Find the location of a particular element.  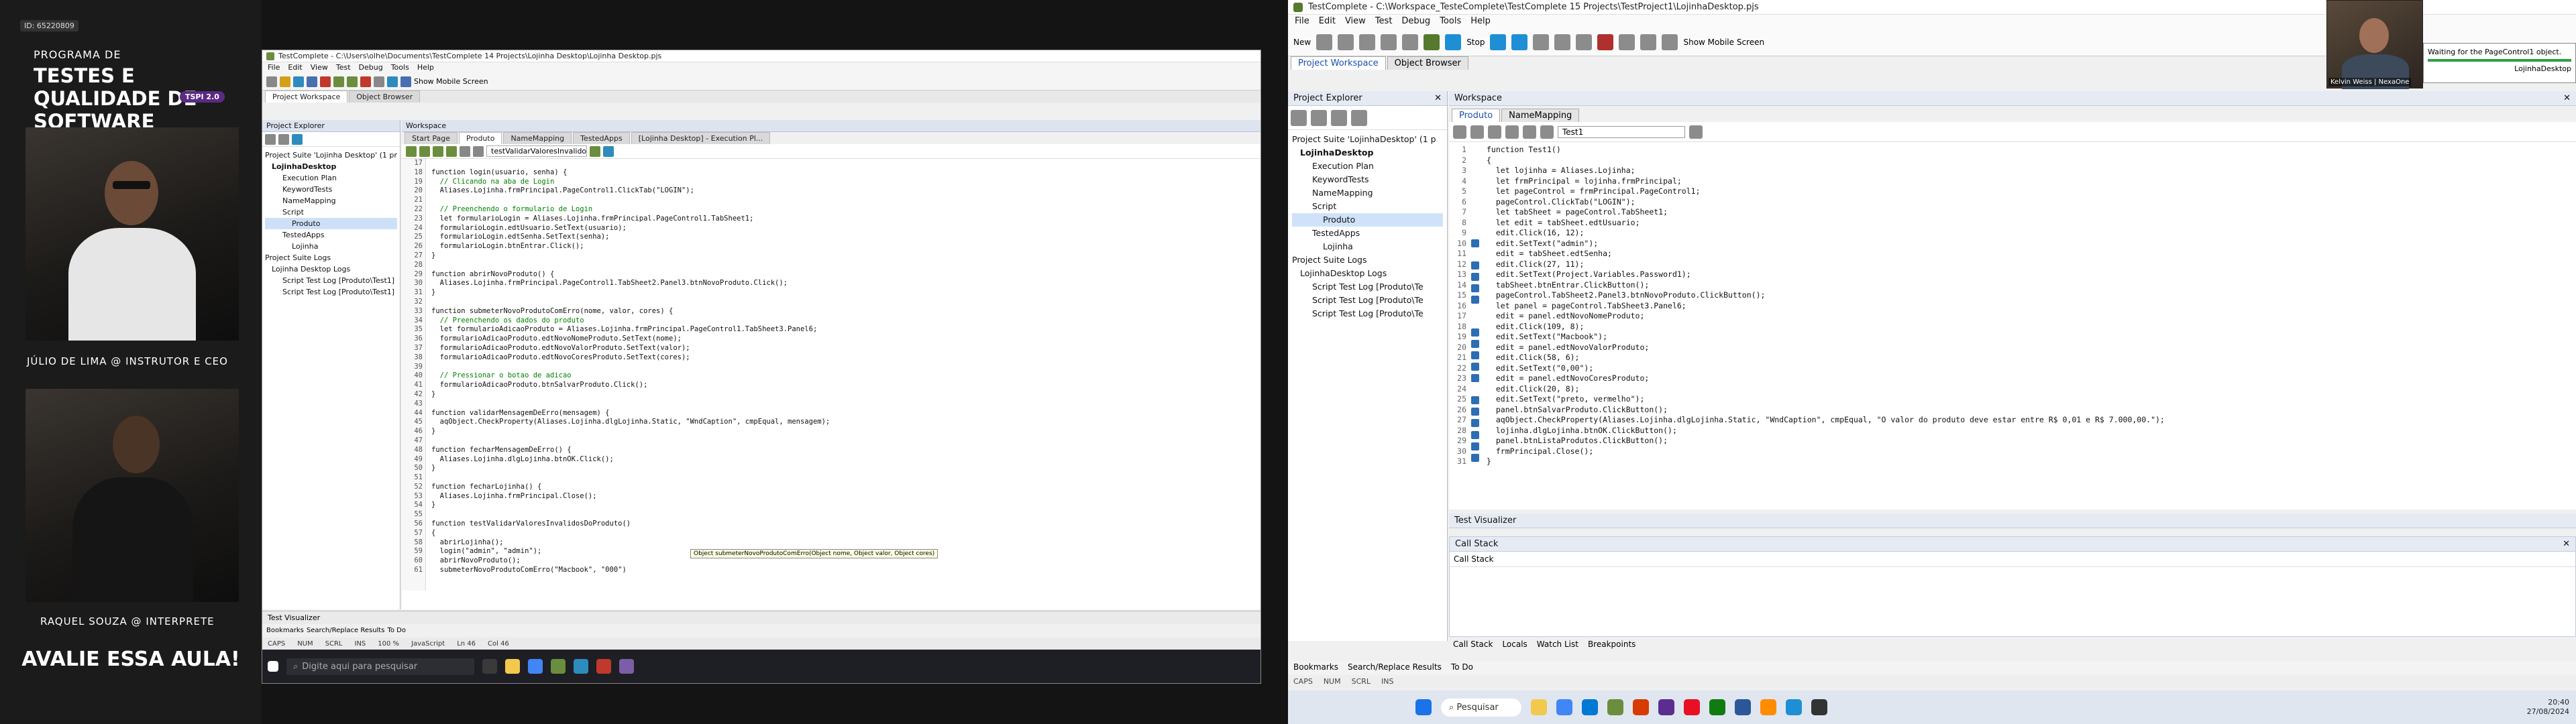

back-icon is located at coordinates (465, 151).